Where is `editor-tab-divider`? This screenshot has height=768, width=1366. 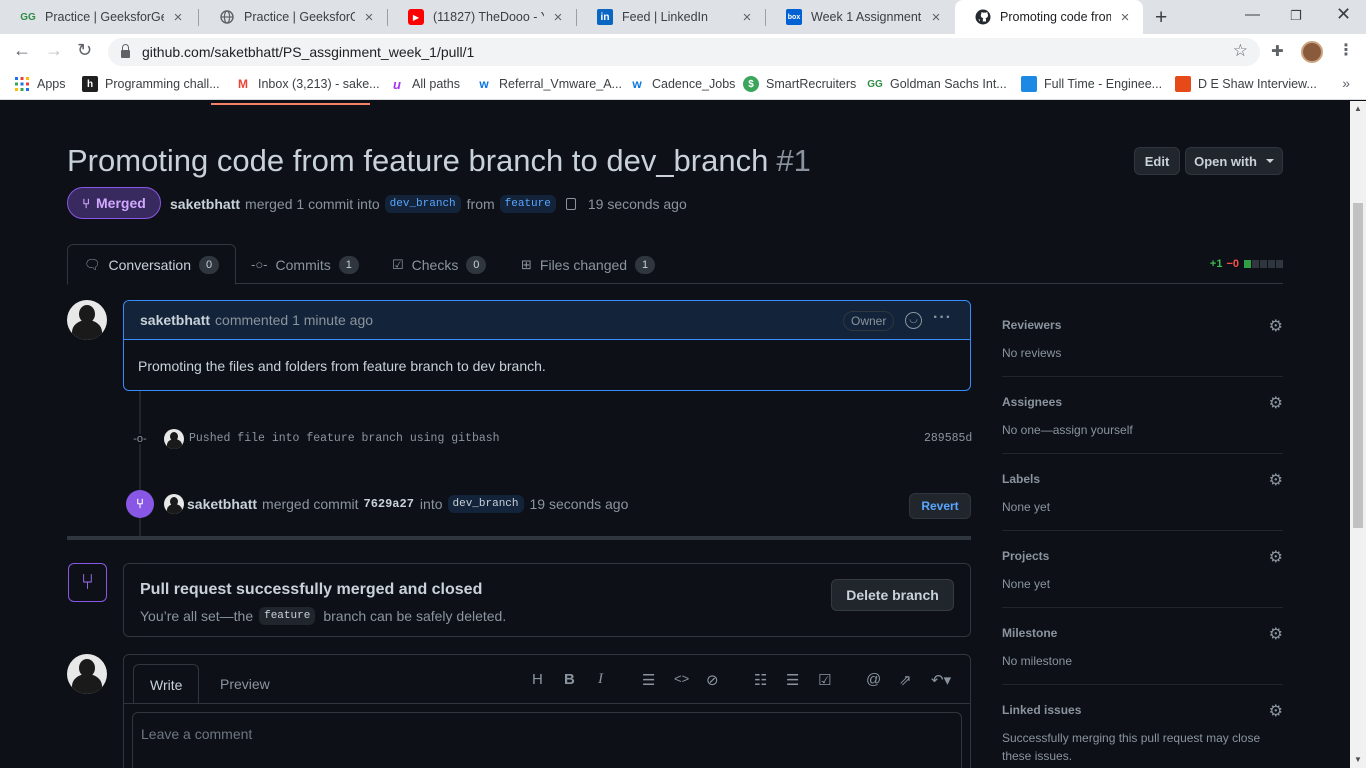 editor-tab-divider is located at coordinates (547, 703).